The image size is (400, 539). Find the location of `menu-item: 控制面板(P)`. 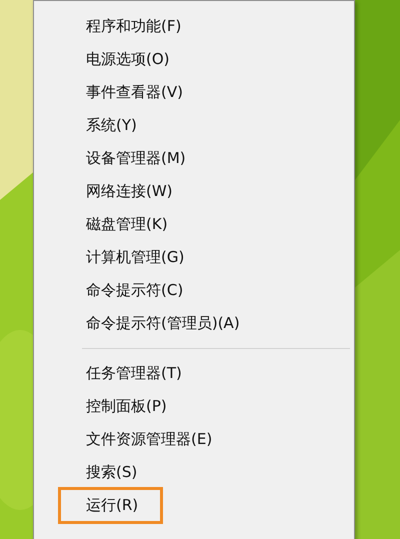

menu-item: 控制面板(P) is located at coordinates (125, 406).